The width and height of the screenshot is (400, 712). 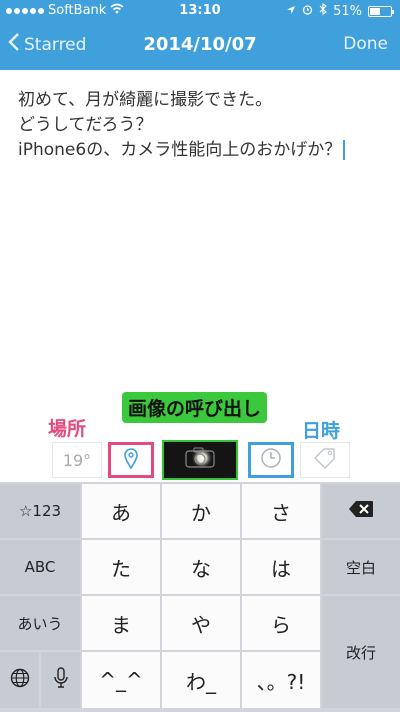 I want to click on done-button: Done, so click(x=365, y=44).